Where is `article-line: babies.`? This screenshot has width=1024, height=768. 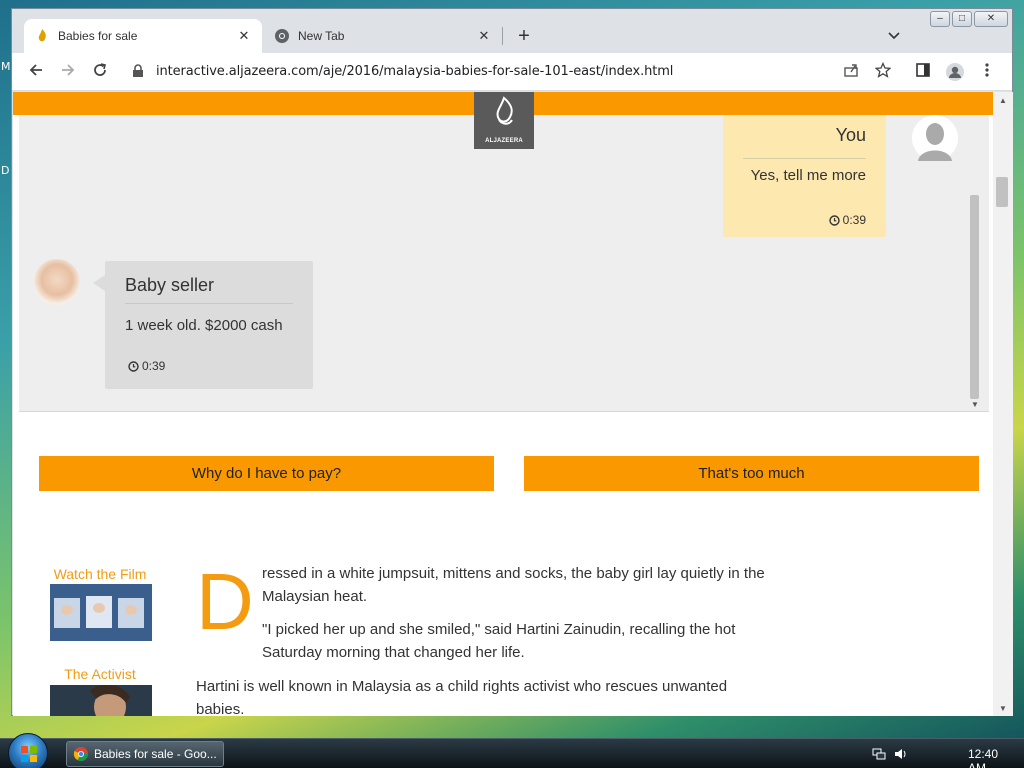
article-line: babies. is located at coordinates (220, 708).